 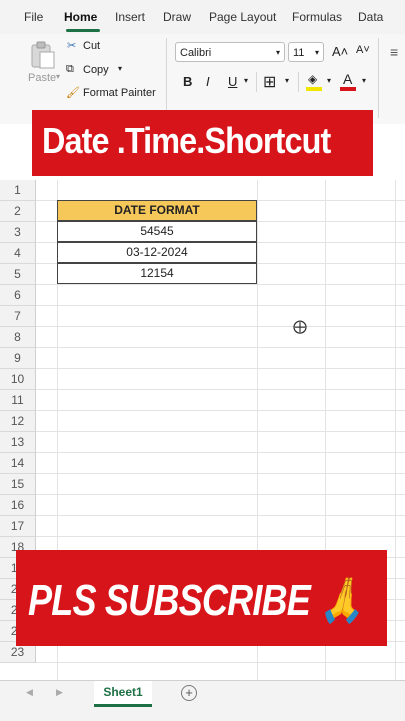 I want to click on row-header: 8, so click(x=18, y=337).